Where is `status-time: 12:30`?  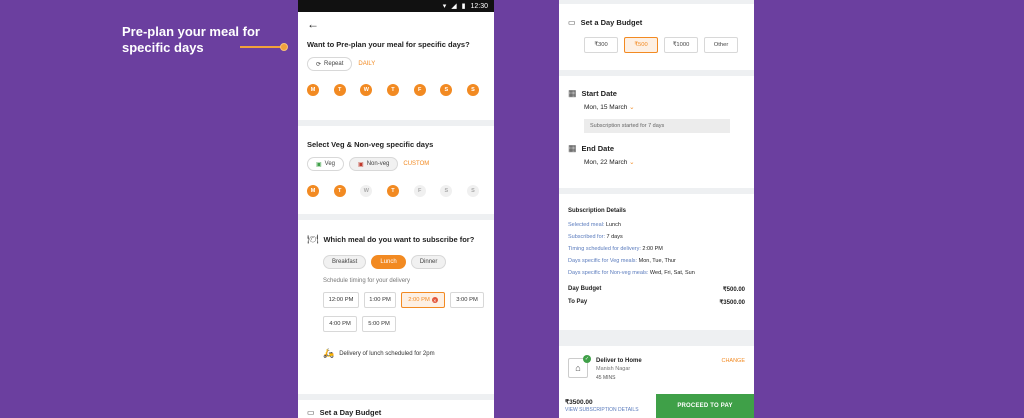 status-time: 12:30 is located at coordinates (479, 6).